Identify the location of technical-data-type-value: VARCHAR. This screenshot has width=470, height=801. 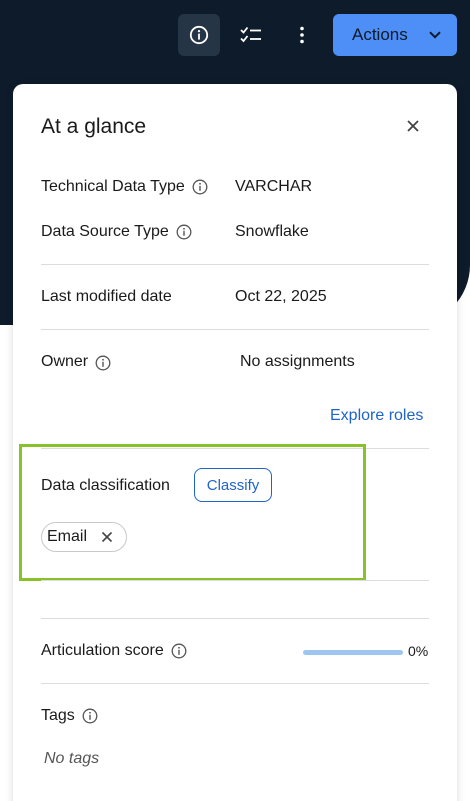
(274, 186).